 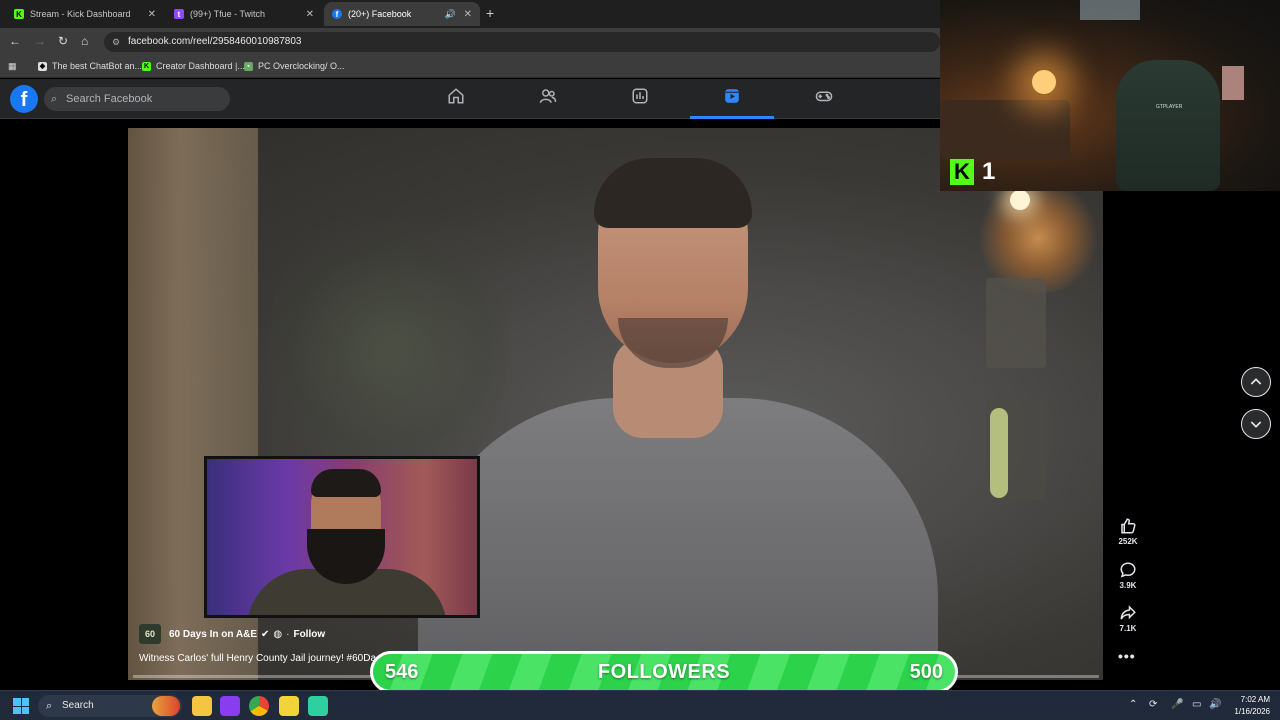 I want to click on friends-icon, so click(x=548, y=96).